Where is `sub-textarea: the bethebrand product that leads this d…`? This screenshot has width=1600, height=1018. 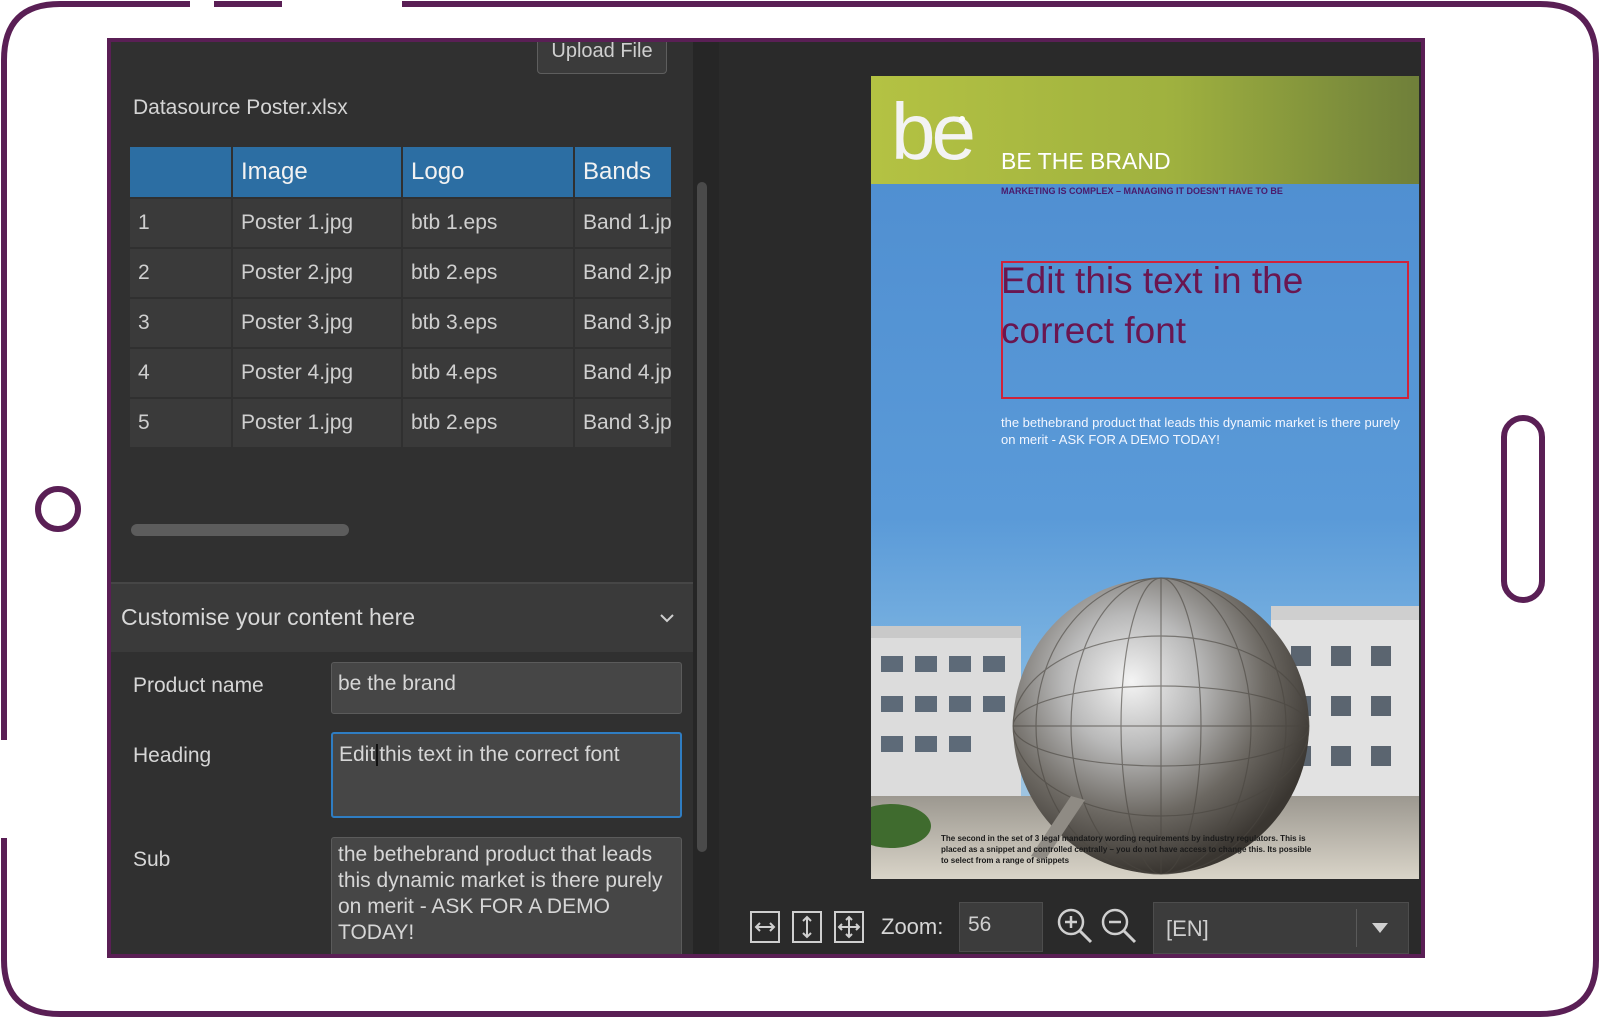 sub-textarea: the bethebrand product that leads this d… is located at coordinates (506, 895).